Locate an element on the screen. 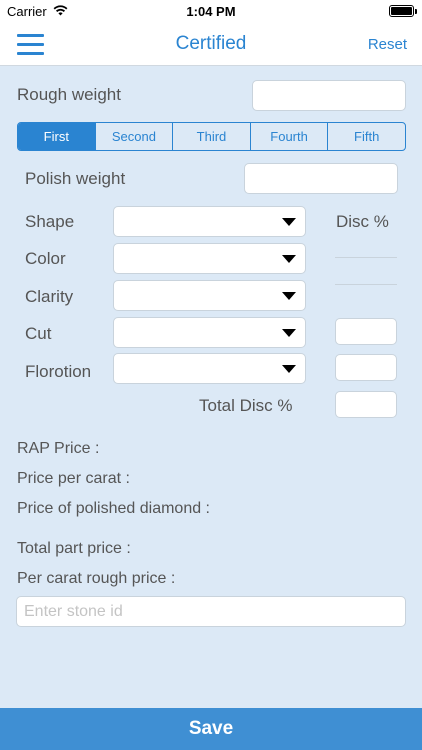 The image size is (422, 750). tab-fourth: Fourth is located at coordinates (290, 136).